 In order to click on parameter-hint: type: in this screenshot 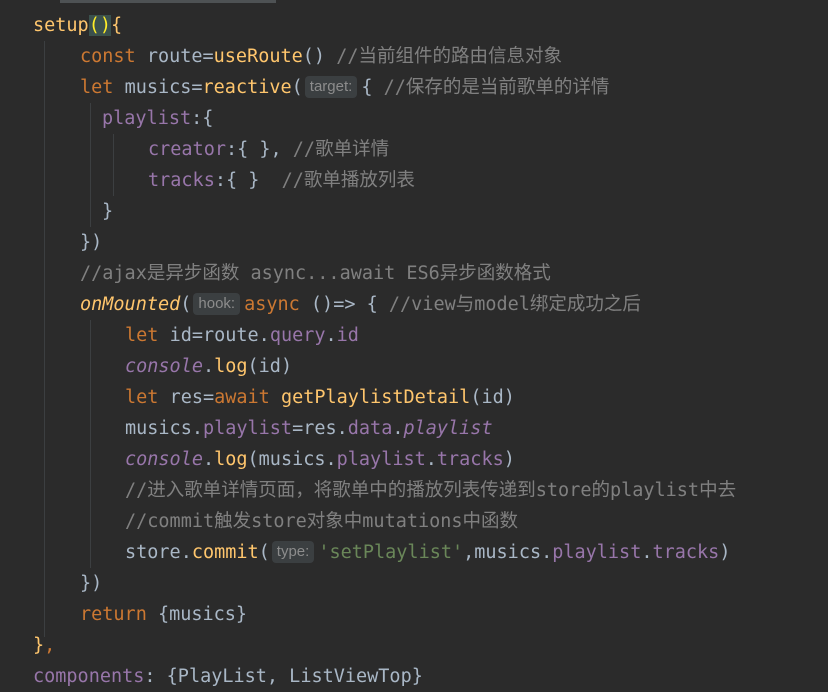, I will do `click(293, 552)`.